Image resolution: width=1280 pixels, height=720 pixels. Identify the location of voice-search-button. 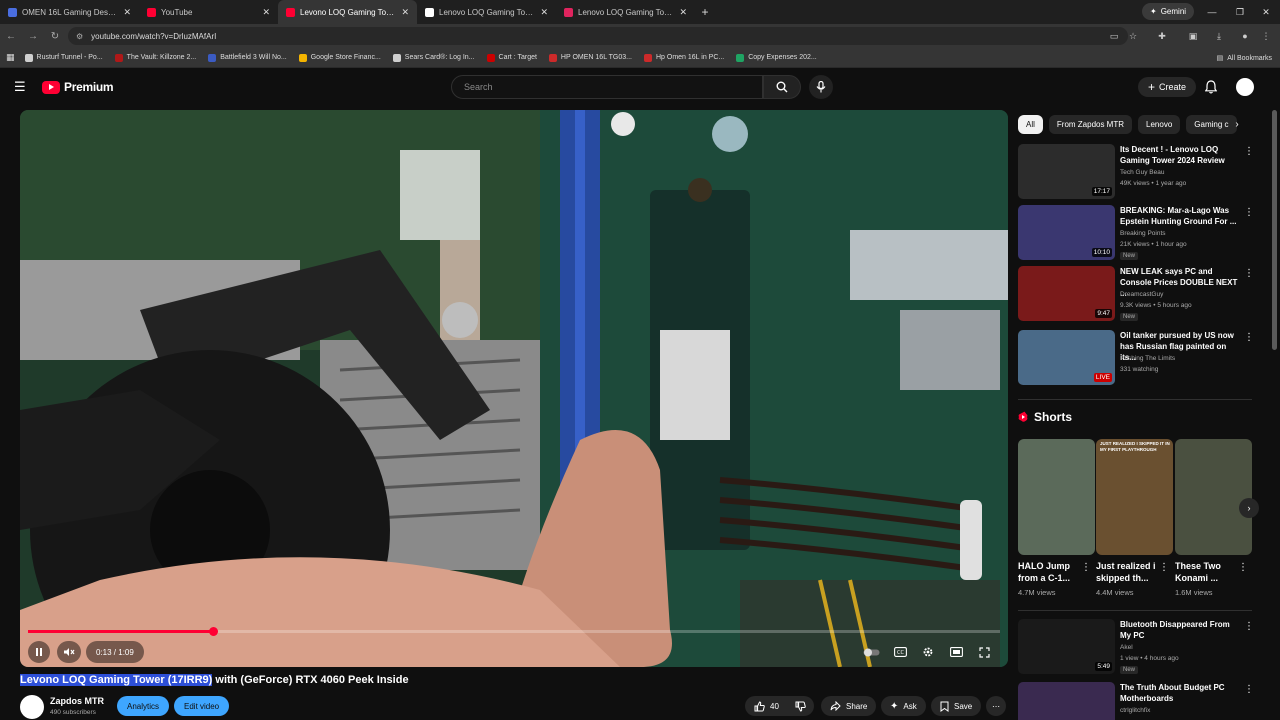
(821, 87).